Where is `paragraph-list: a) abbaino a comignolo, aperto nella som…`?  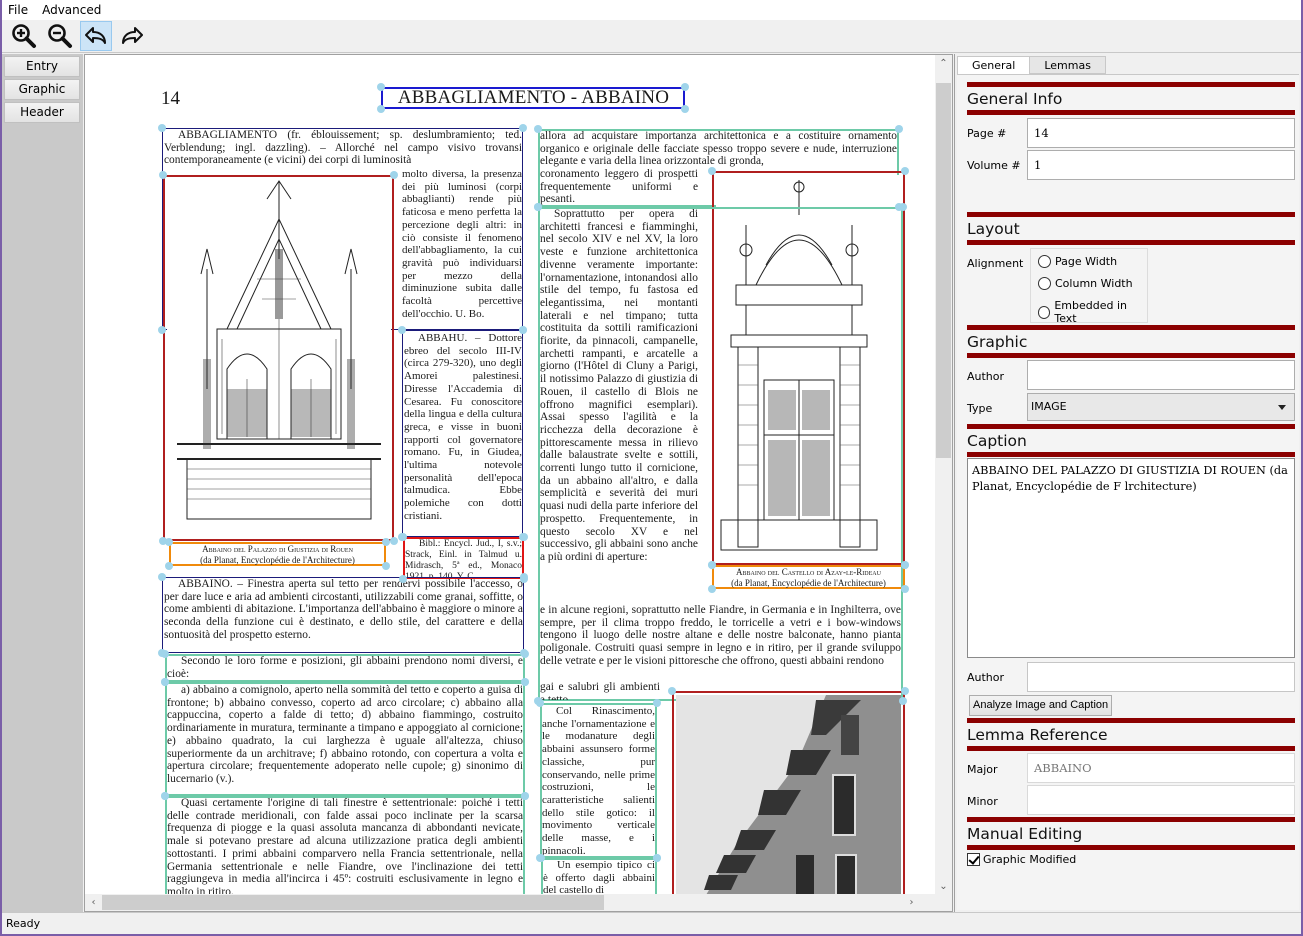 paragraph-list: a) abbaino a comignolo, aperto nella som… is located at coordinates (345, 734).